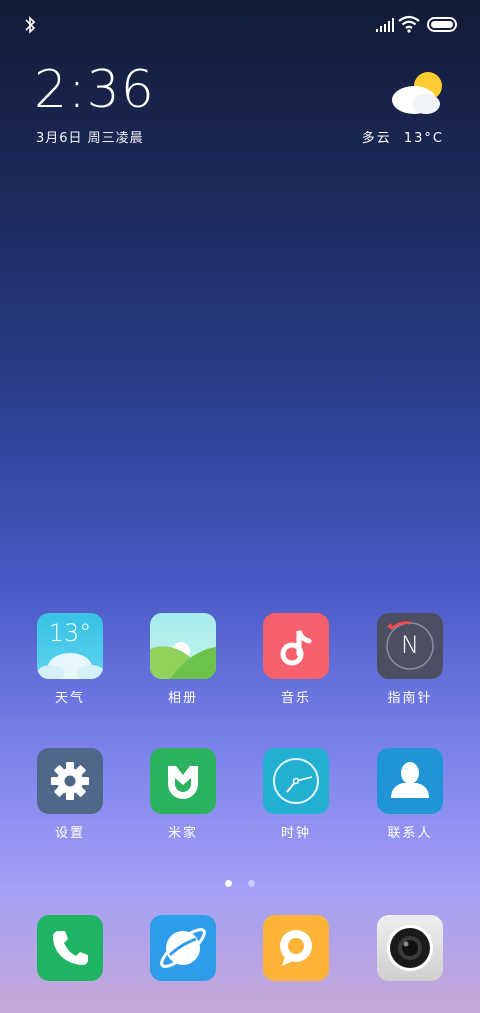 Image resolution: width=480 pixels, height=1013 pixels. I want to click on page-dot, so click(251, 883).